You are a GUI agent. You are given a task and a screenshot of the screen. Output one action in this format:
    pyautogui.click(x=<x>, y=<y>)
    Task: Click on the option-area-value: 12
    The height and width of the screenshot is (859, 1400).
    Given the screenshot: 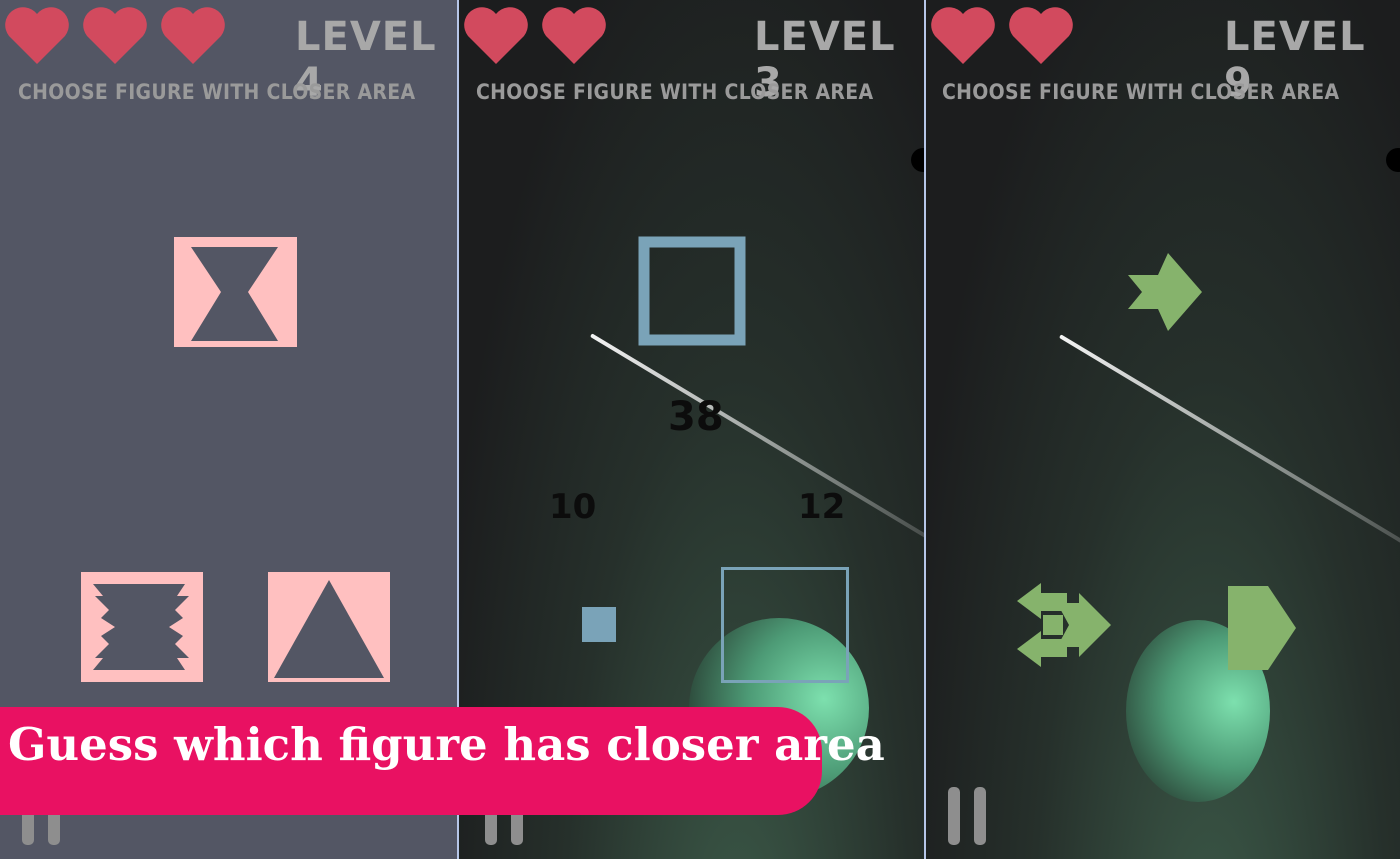 What is the action you would take?
    pyautogui.click(x=822, y=507)
    